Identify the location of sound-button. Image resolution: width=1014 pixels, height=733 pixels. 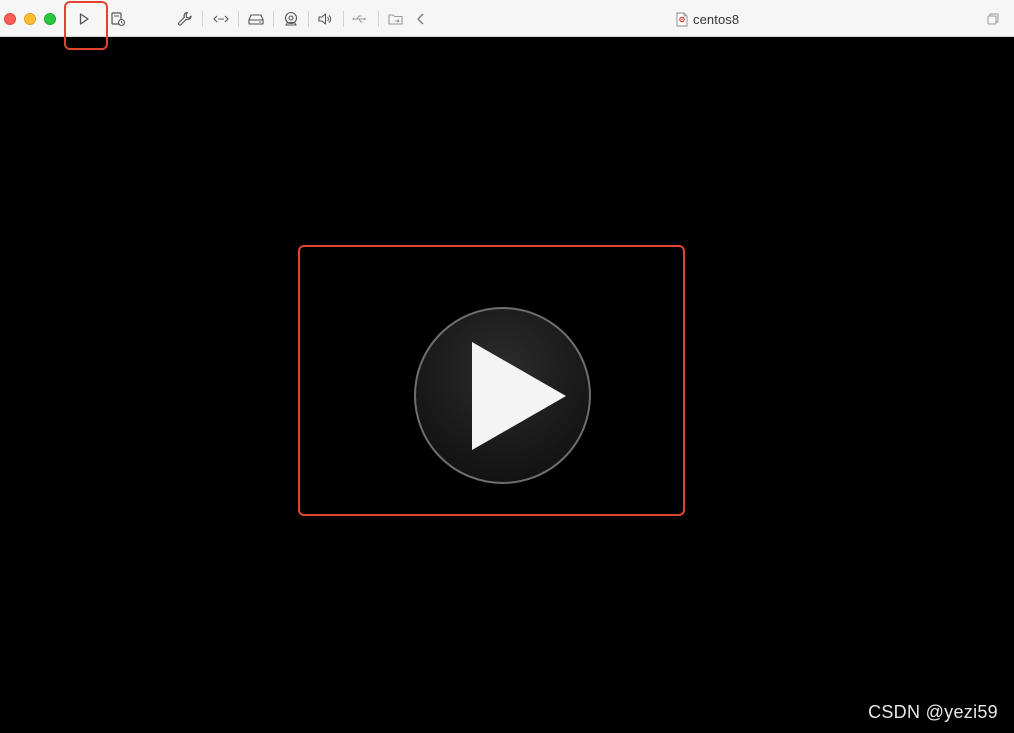
(325, 19).